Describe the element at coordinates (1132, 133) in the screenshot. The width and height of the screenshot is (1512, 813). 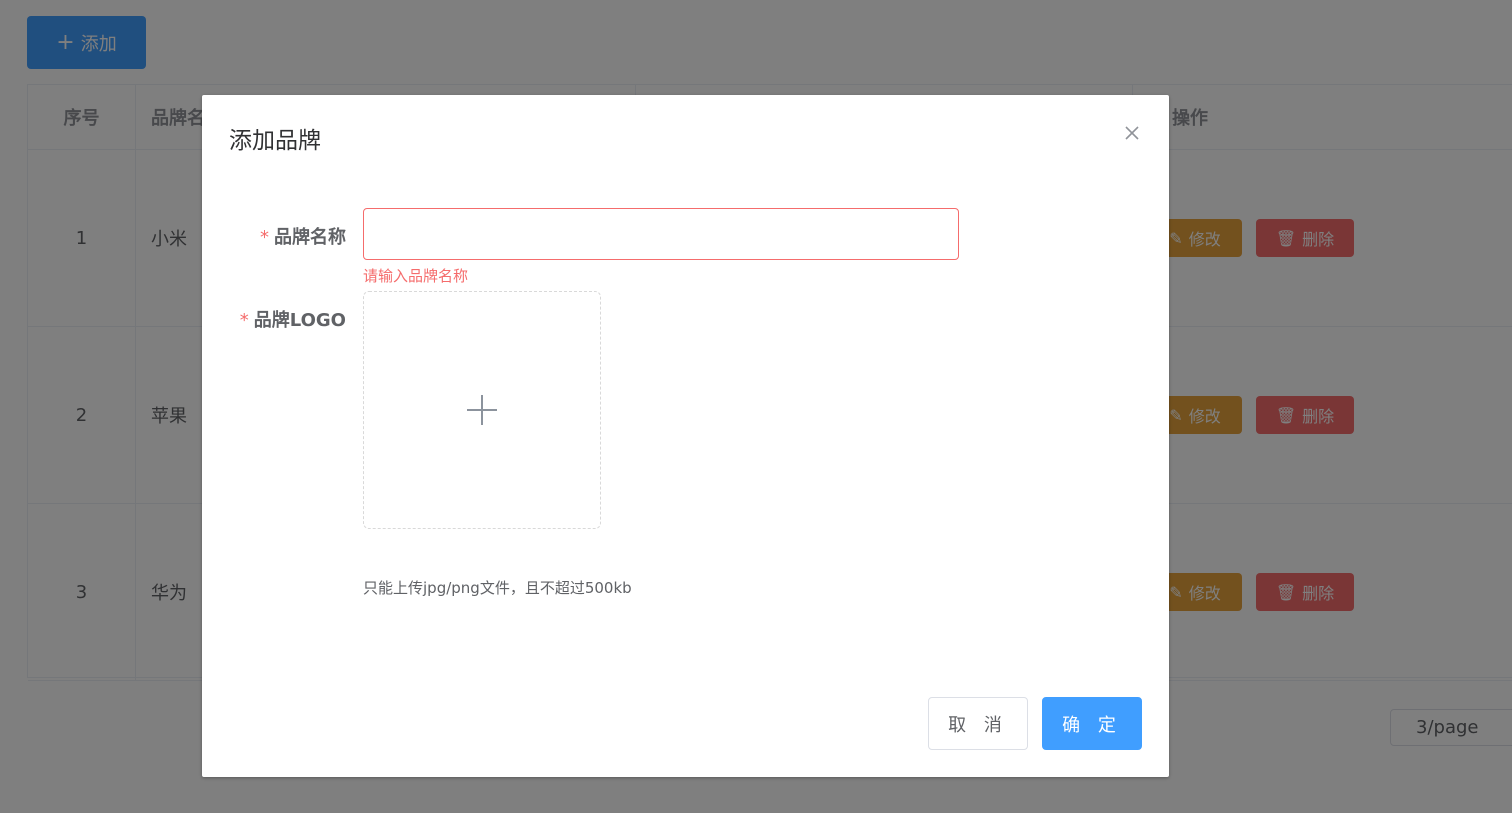
I see `close-icon` at that location.